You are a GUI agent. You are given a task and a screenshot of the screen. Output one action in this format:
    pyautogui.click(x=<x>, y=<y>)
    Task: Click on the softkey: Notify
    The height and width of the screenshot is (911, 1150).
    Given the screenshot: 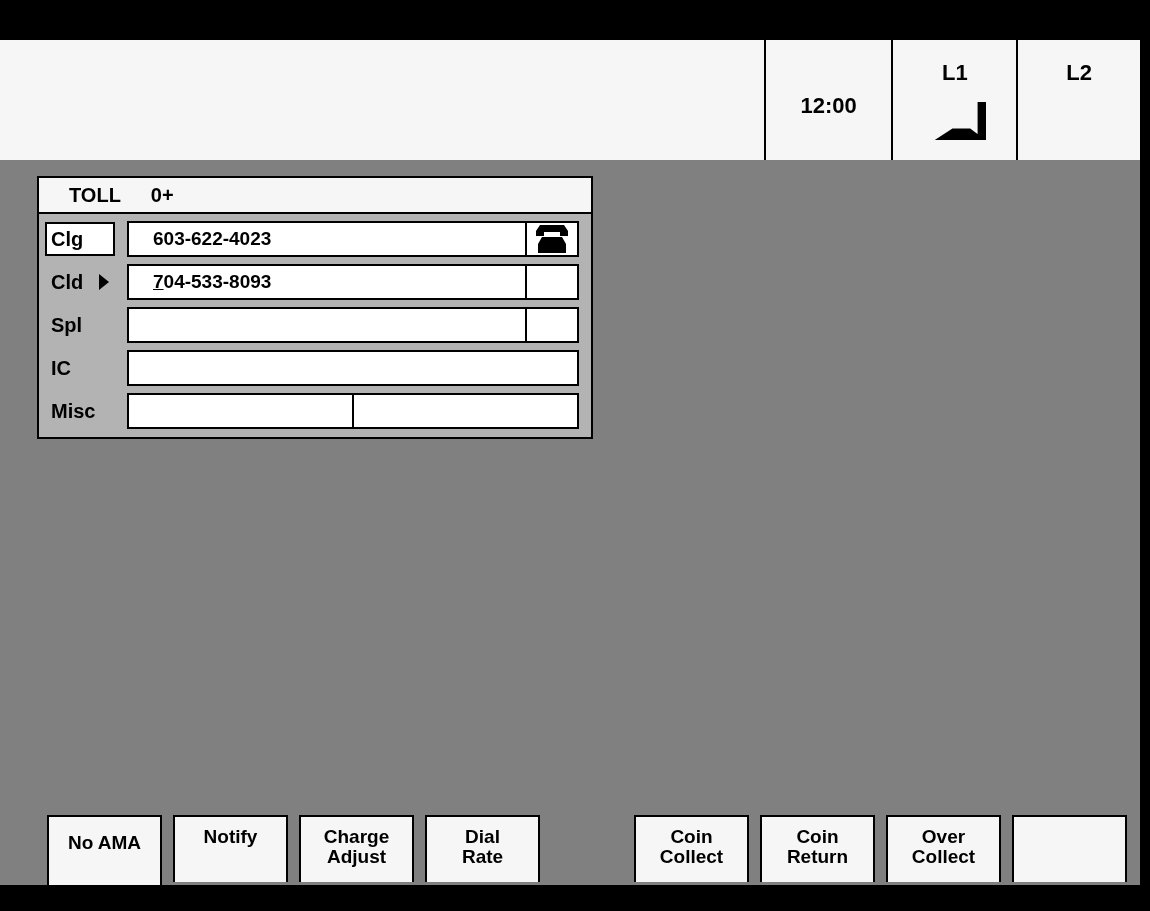 What is the action you would take?
    pyautogui.click(x=230, y=848)
    